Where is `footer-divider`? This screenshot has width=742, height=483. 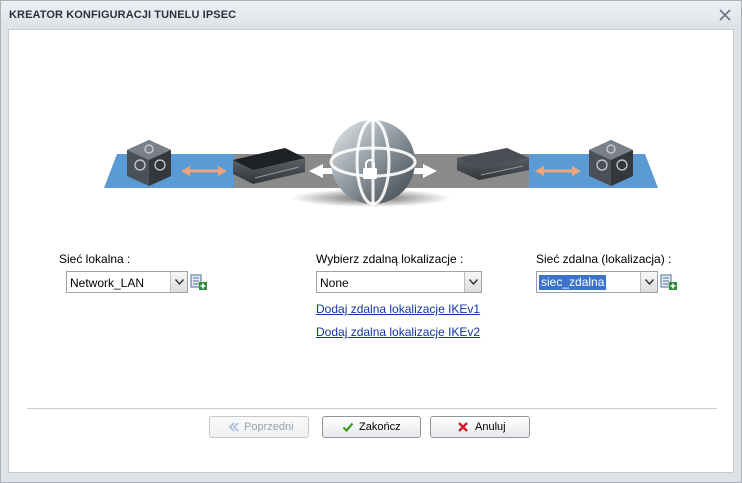
footer-divider is located at coordinates (372, 408).